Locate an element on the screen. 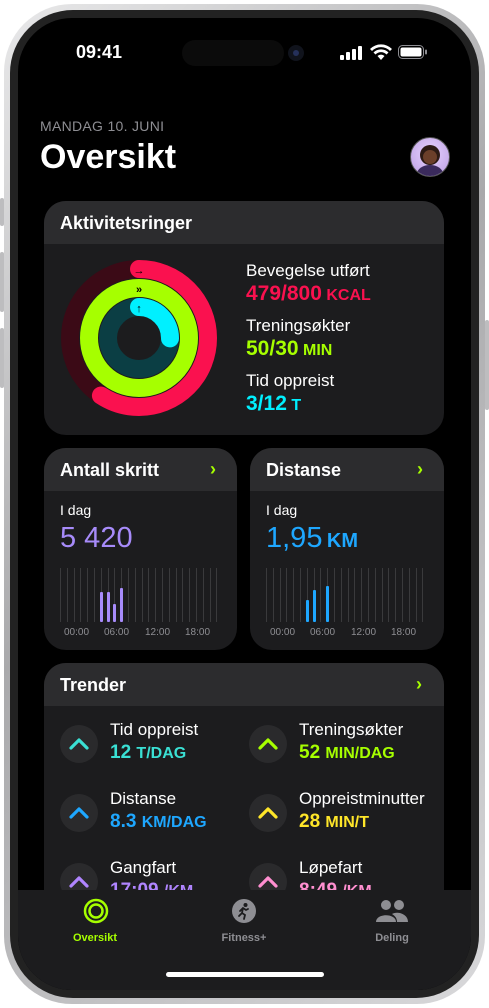  trend-label: Oppreistminutter is located at coordinates (362, 798).